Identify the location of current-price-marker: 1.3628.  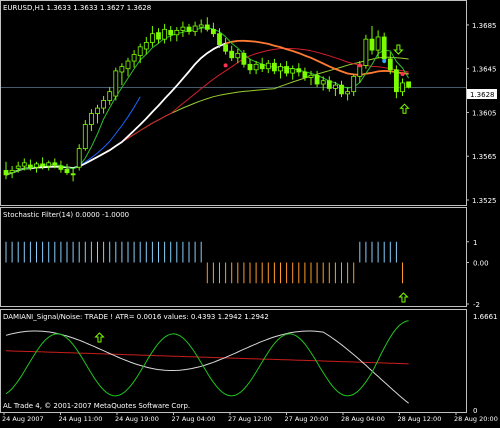
(482, 95).